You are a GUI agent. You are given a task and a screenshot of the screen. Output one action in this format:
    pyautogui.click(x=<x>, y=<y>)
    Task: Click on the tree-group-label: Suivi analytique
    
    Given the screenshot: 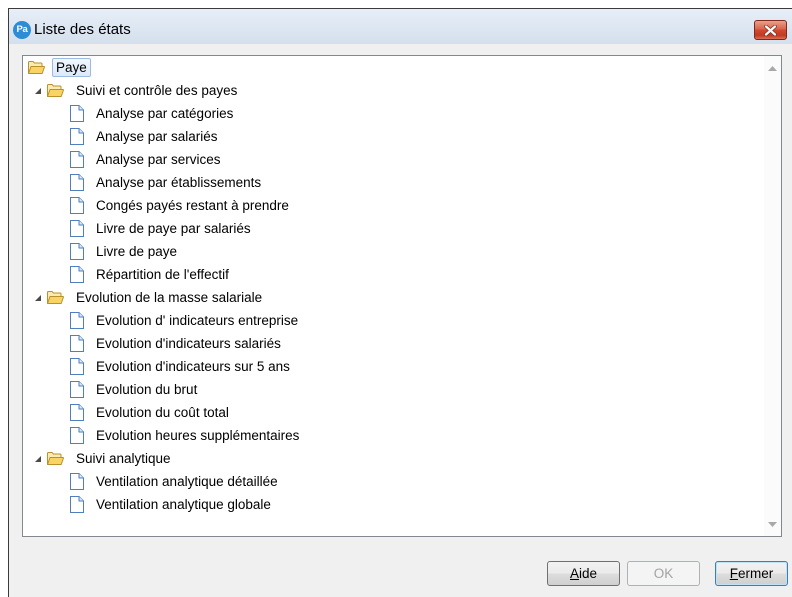 What is the action you would take?
    pyautogui.click(x=123, y=458)
    